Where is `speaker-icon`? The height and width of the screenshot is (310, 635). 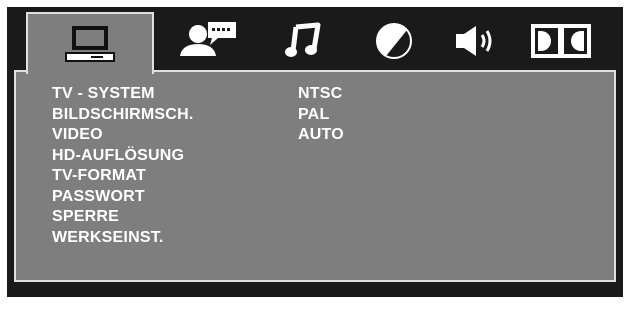 speaker-icon is located at coordinates (474, 41).